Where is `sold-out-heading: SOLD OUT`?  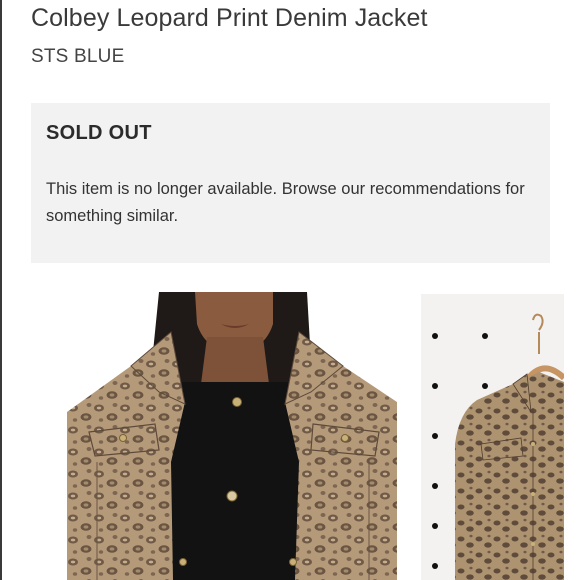 sold-out-heading: SOLD OUT is located at coordinates (99, 133).